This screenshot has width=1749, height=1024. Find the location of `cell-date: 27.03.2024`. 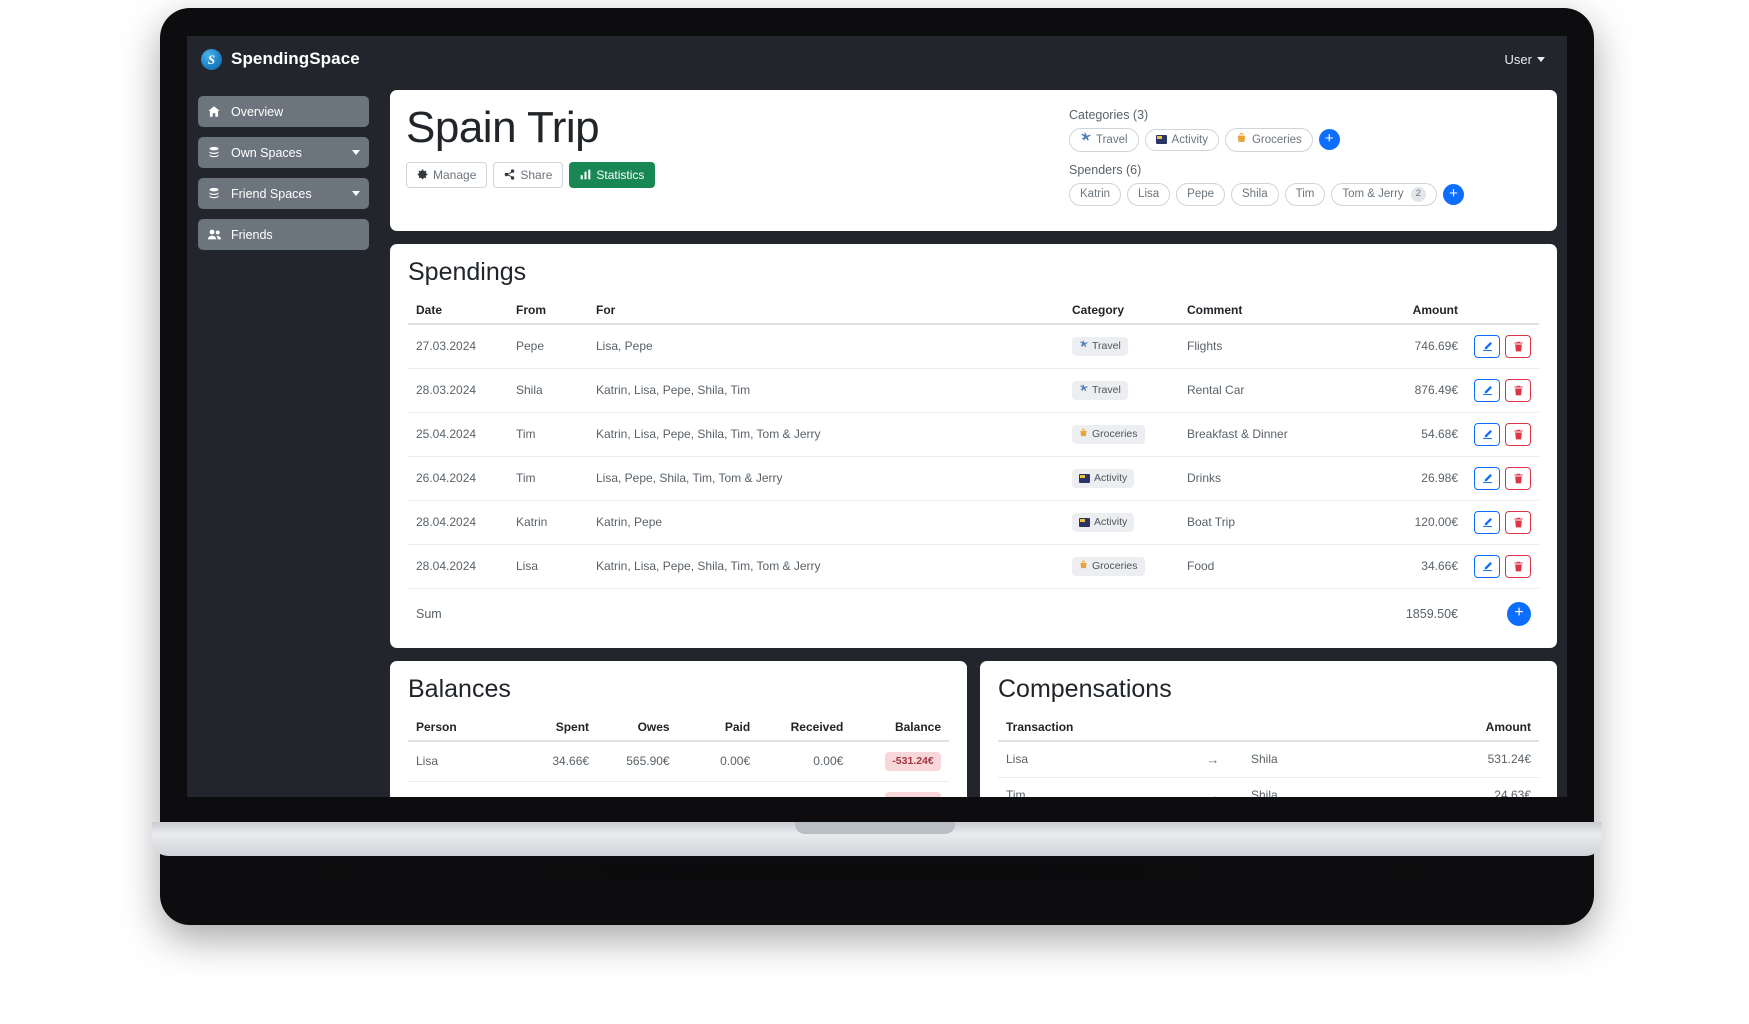

cell-date: 27.03.2024 is located at coordinates (458, 346).